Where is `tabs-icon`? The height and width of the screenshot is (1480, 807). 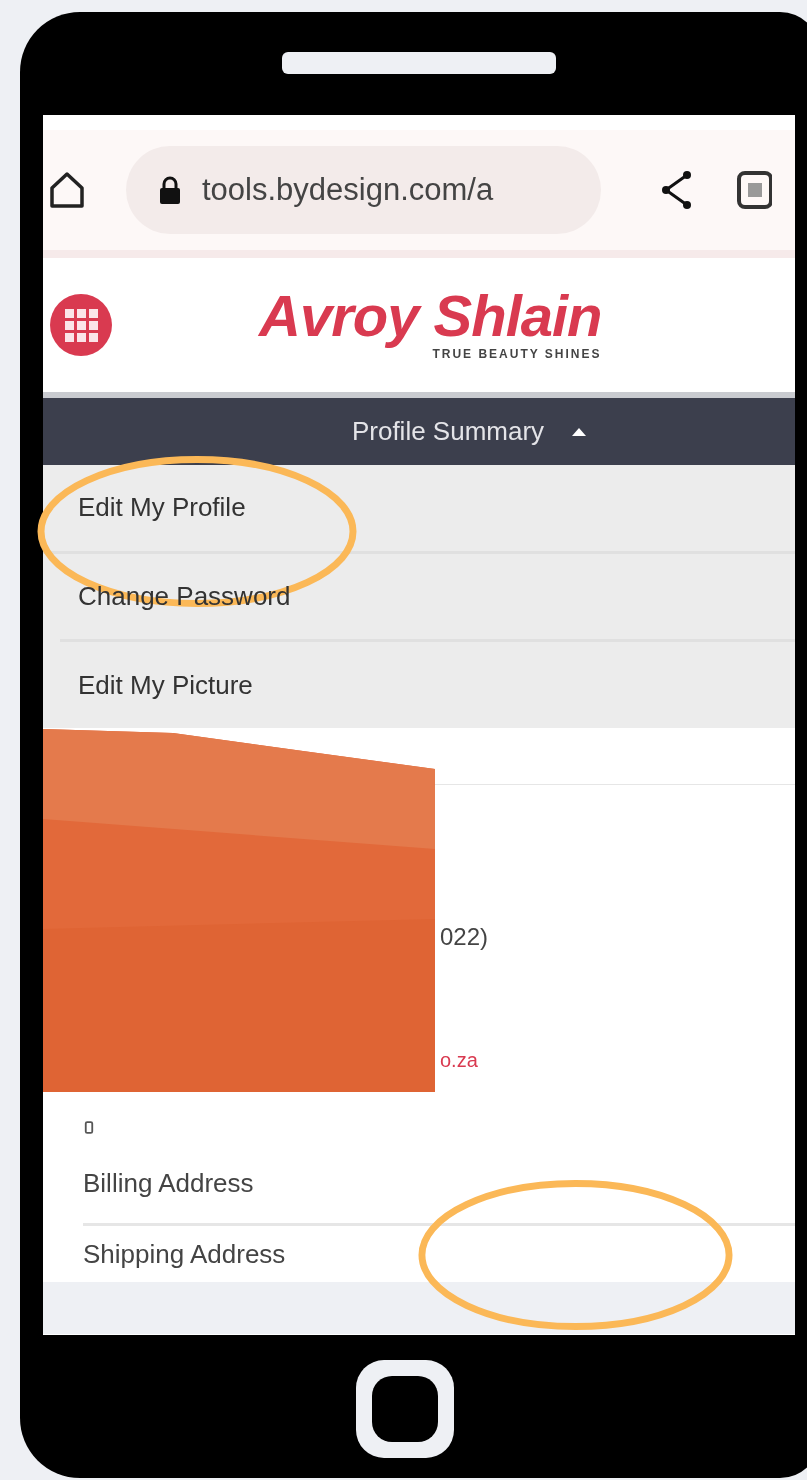
tabs-icon is located at coordinates (754, 190).